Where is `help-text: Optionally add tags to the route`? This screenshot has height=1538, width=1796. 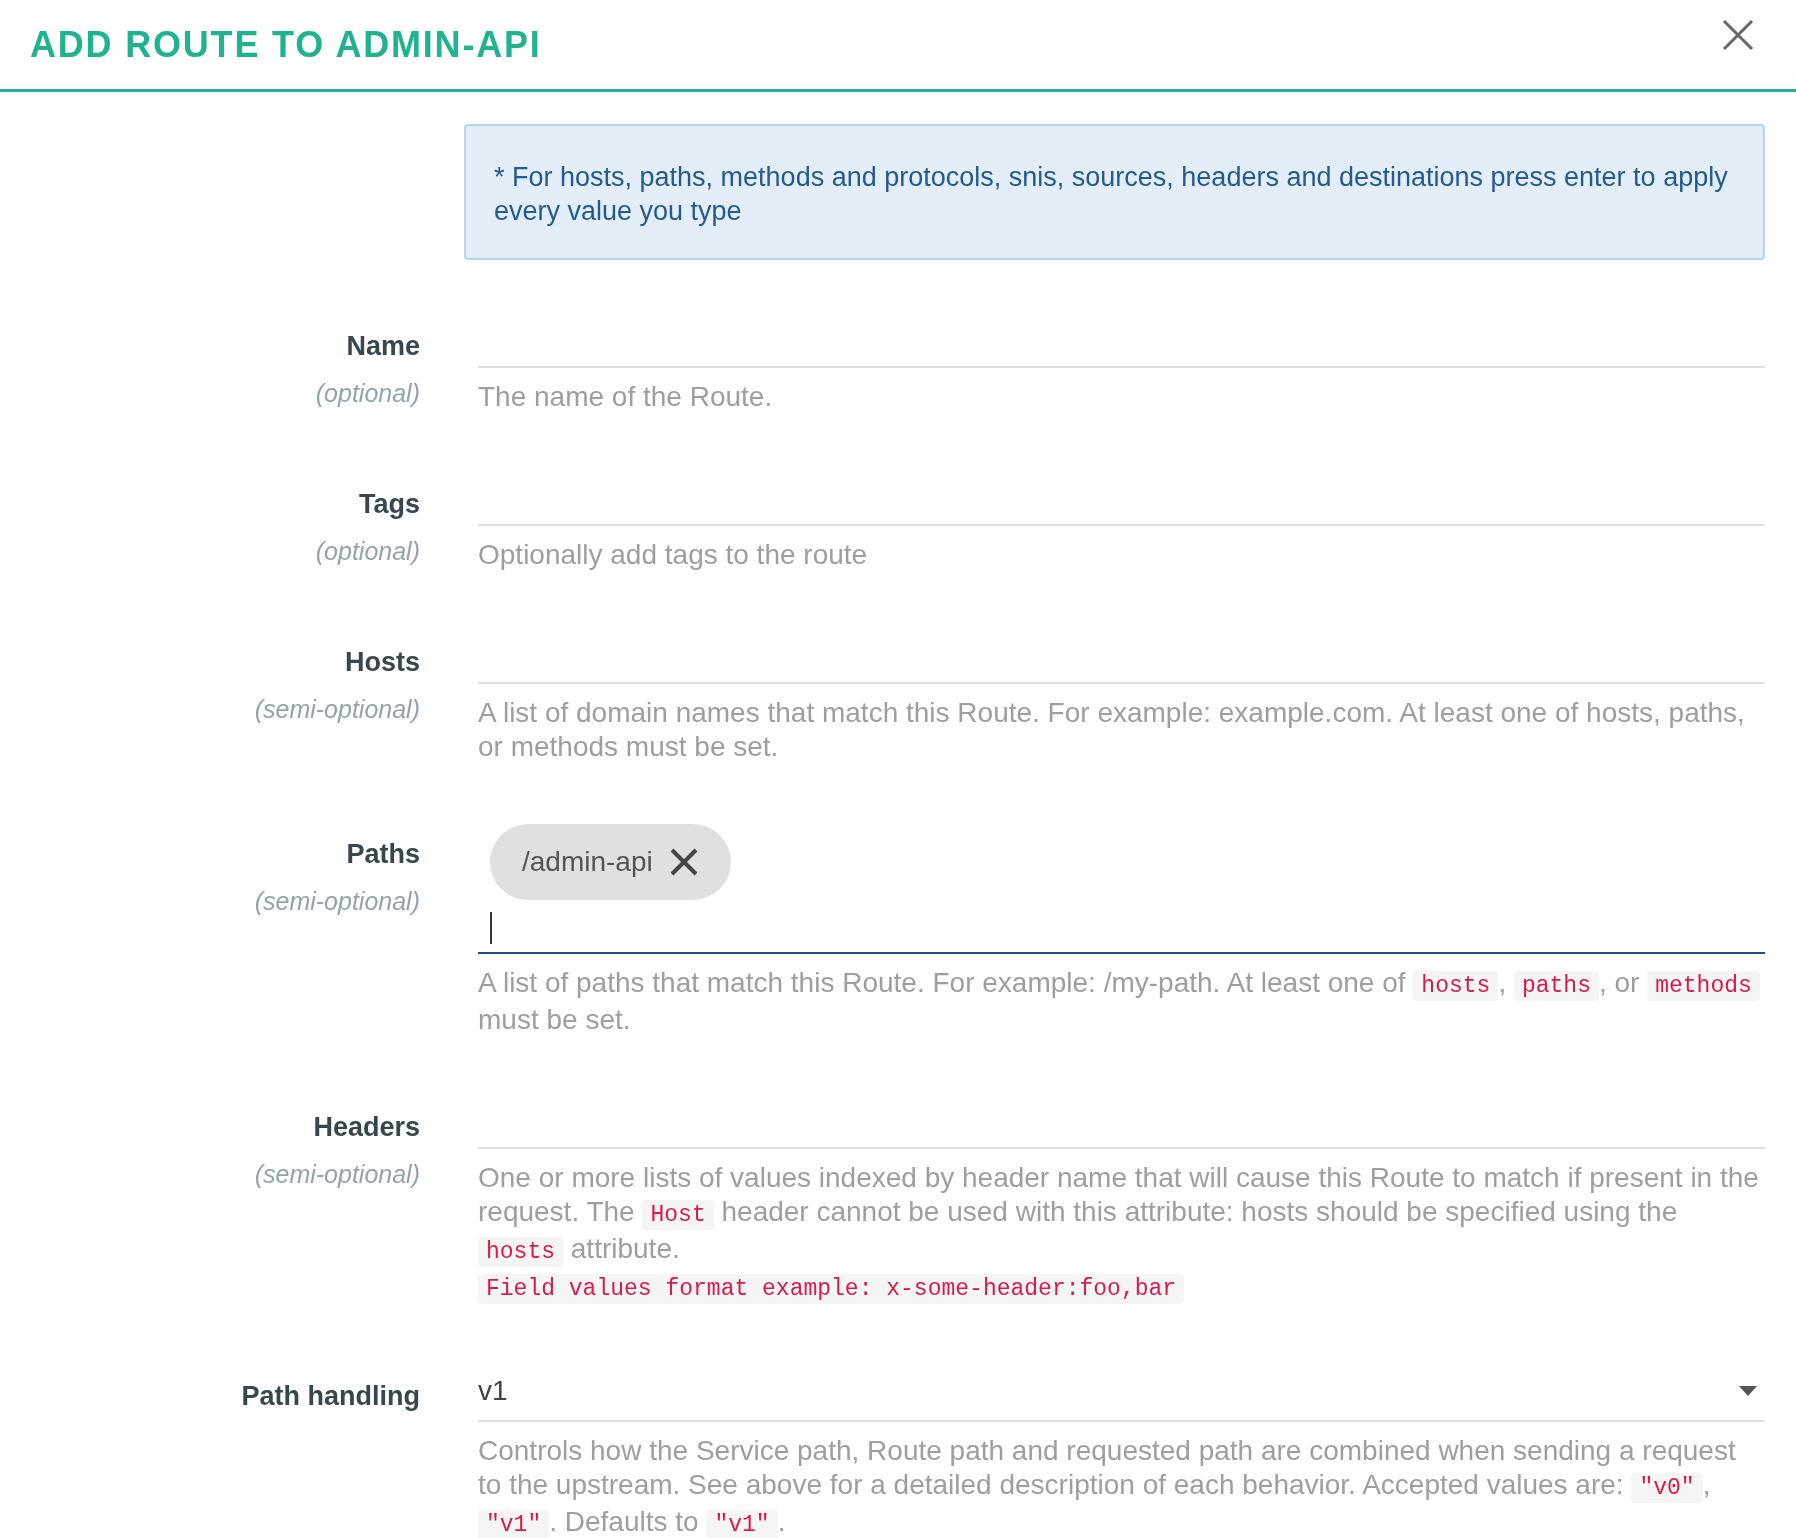
help-text: Optionally add tags to the route is located at coordinates (673, 555).